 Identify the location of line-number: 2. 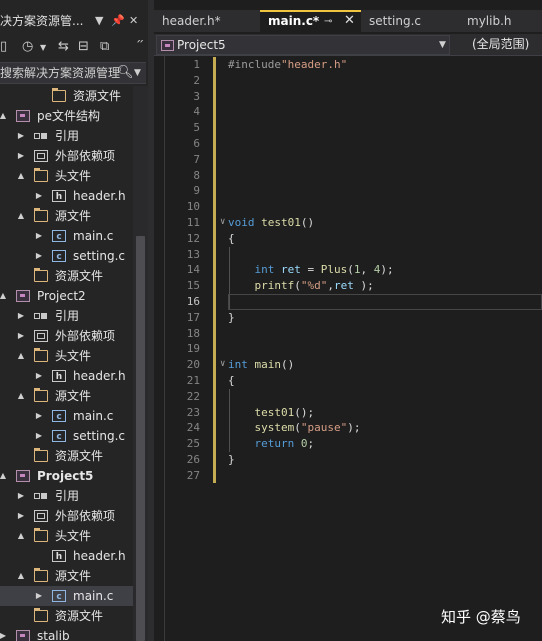
(196, 80).